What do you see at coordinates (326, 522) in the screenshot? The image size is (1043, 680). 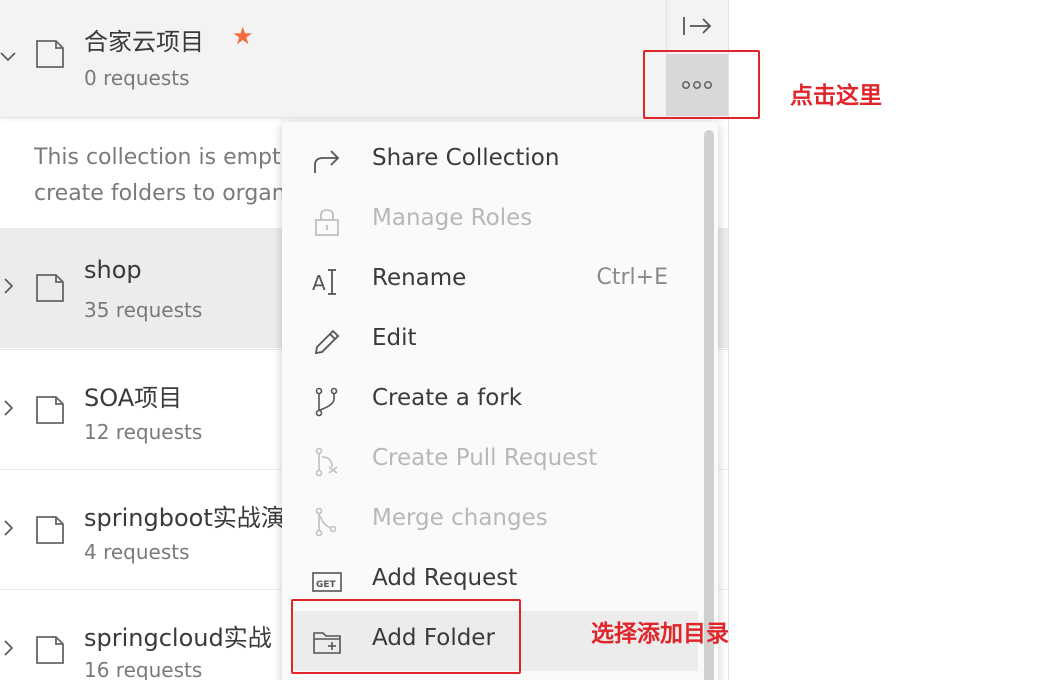 I see `merge-icon` at bounding box center [326, 522].